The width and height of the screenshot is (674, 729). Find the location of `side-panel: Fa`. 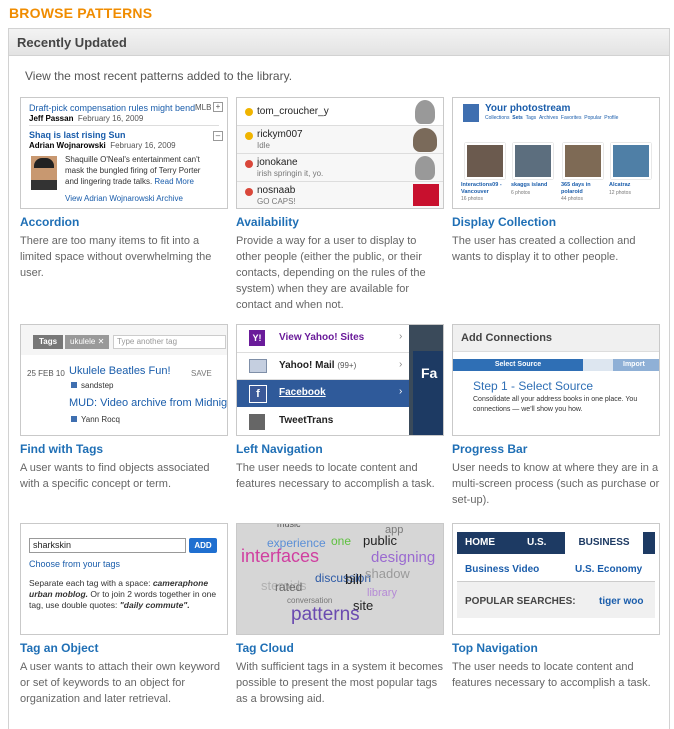

side-panel: Fa is located at coordinates (428, 393).